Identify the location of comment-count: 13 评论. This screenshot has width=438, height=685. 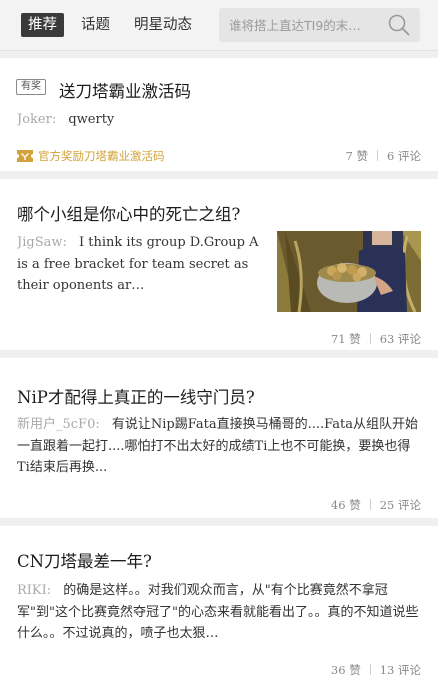
(400, 670).